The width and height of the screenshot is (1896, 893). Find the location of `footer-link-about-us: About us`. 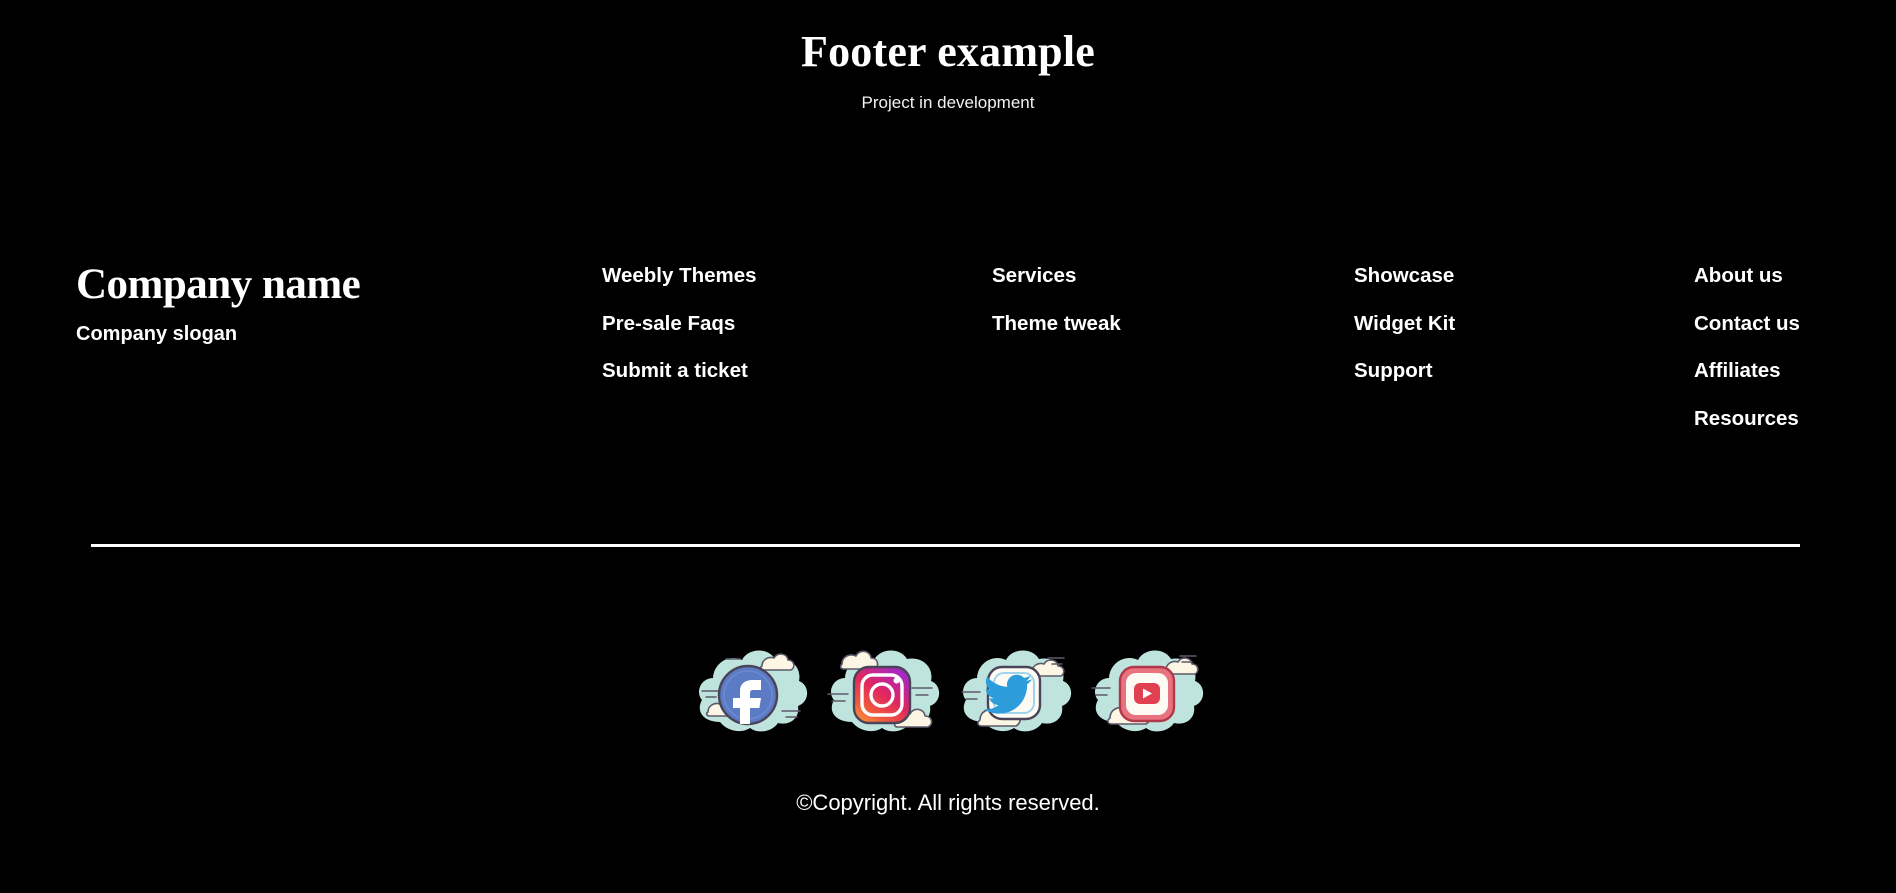

footer-link-about-us: About us is located at coordinates (1795, 276).